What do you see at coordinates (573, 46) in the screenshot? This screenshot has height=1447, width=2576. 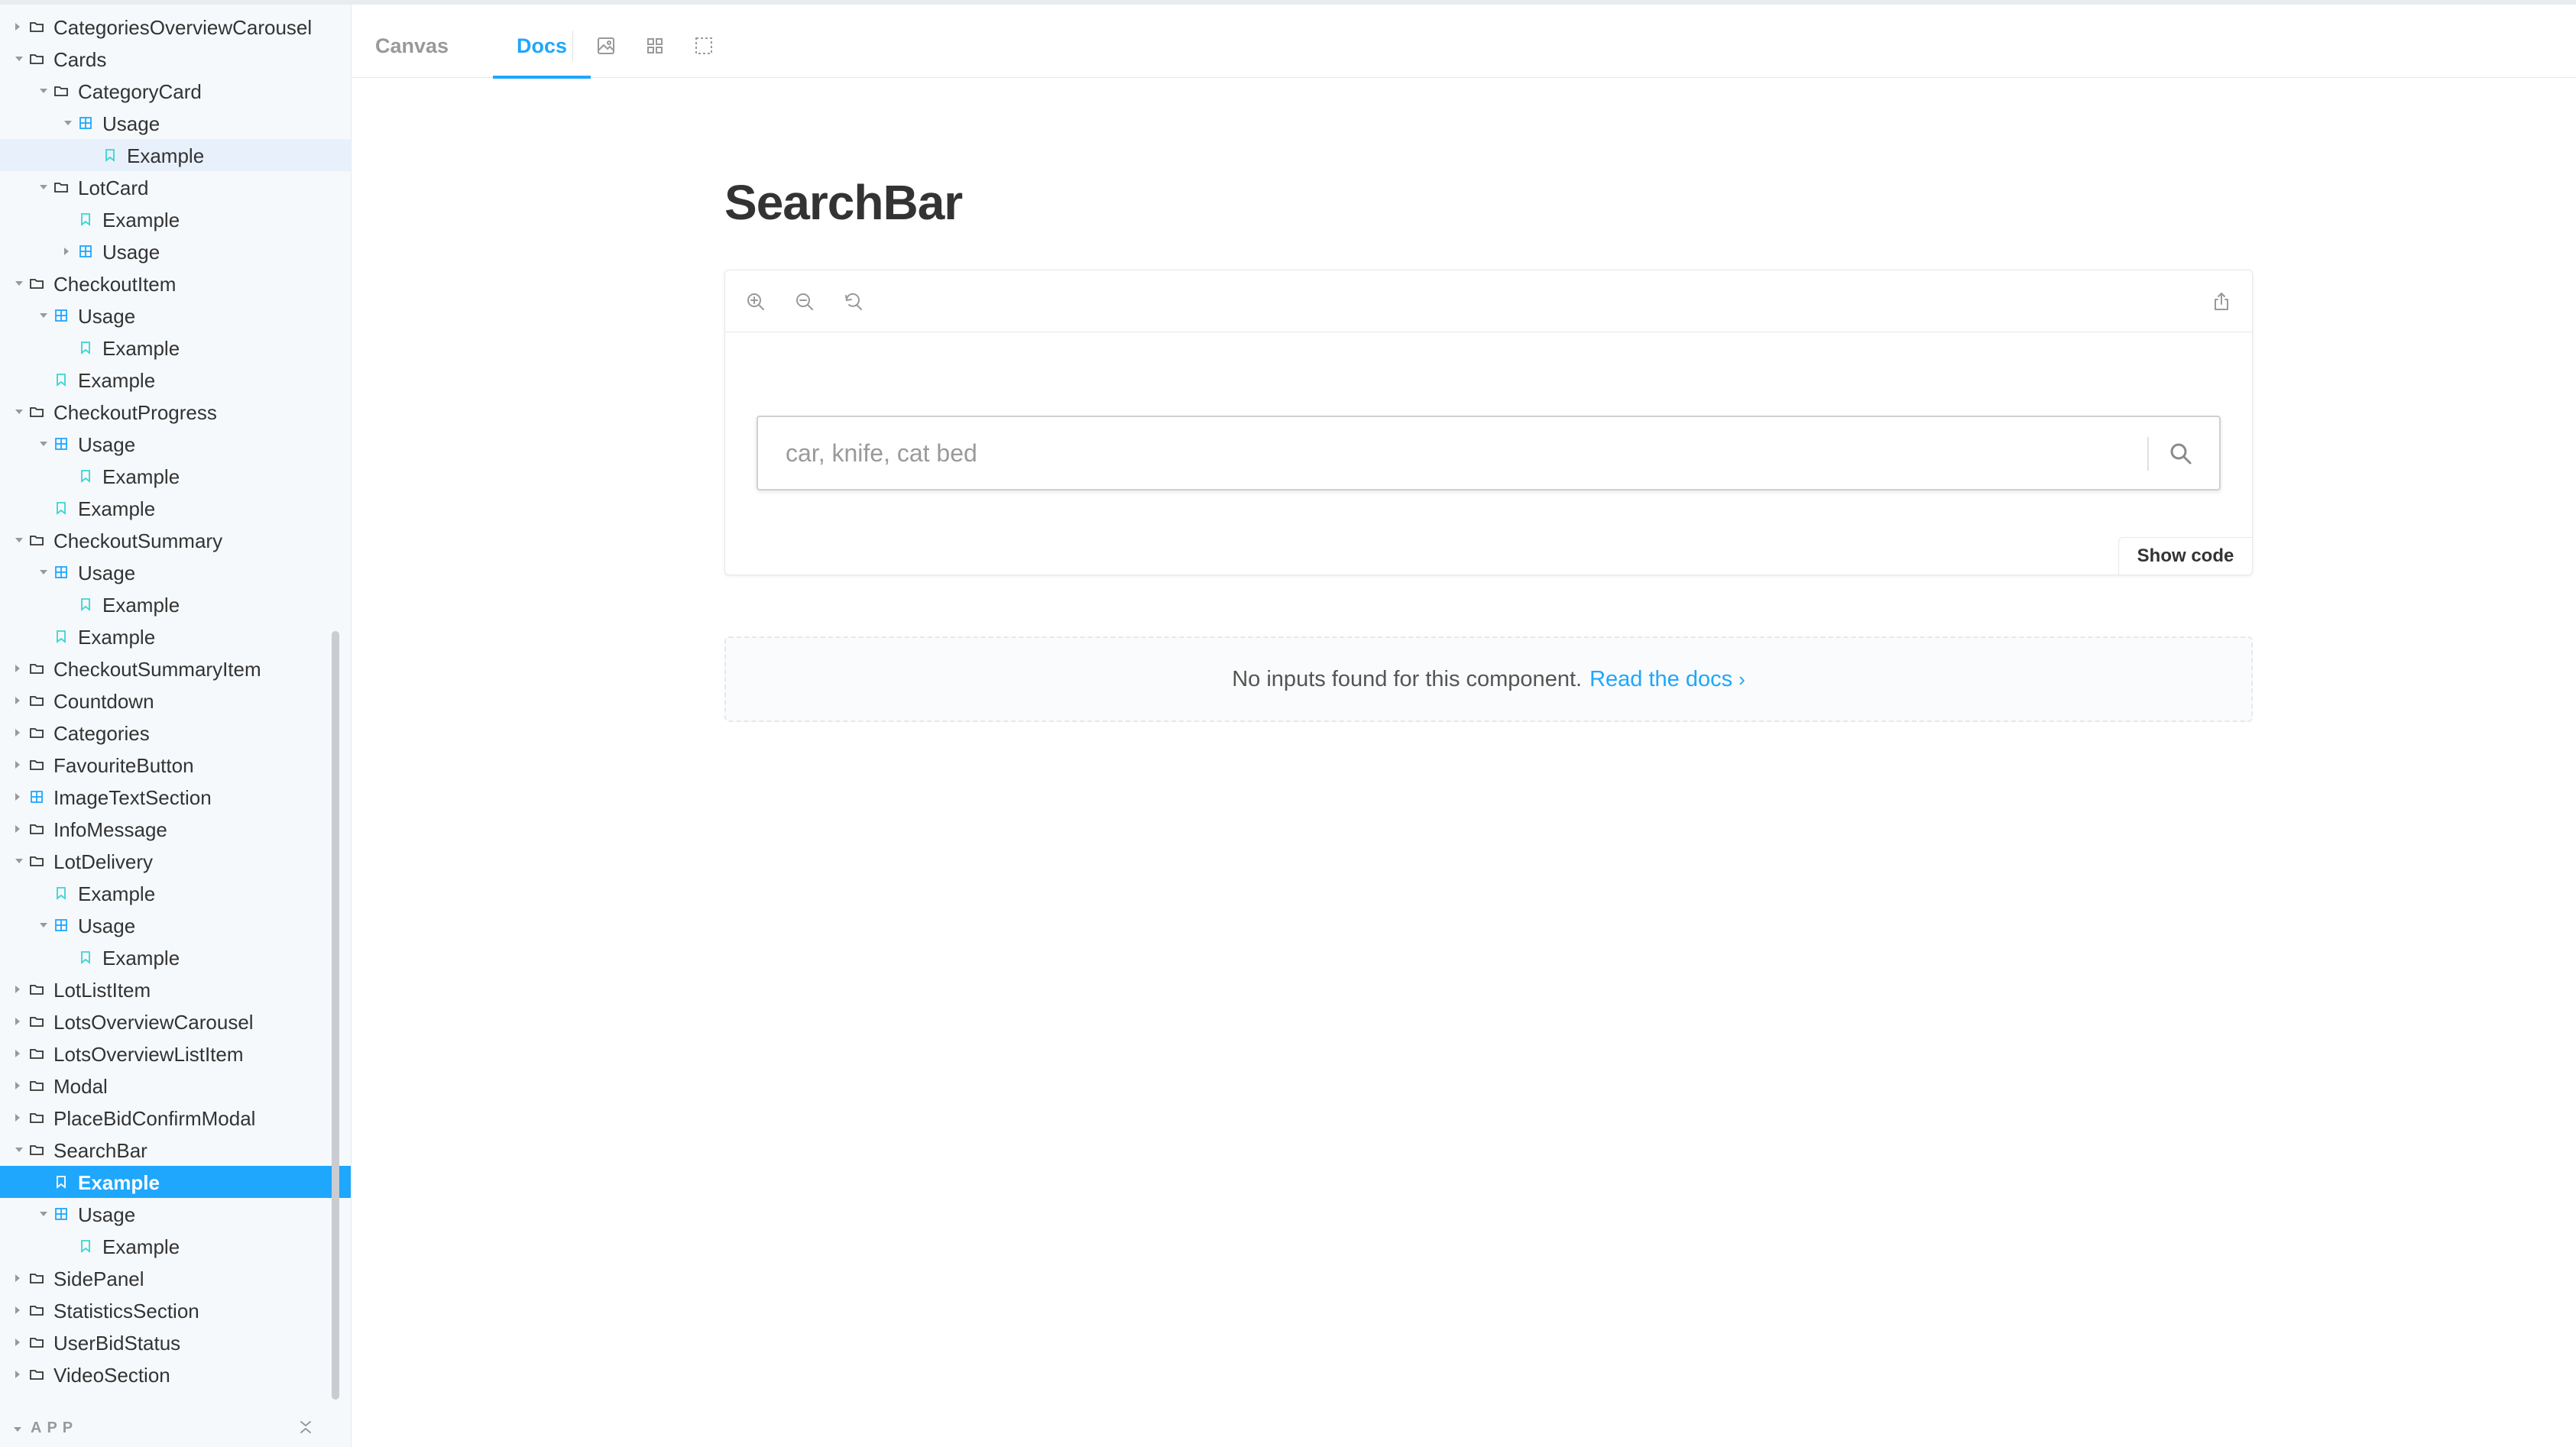 I see `toolbar-divider` at bounding box center [573, 46].